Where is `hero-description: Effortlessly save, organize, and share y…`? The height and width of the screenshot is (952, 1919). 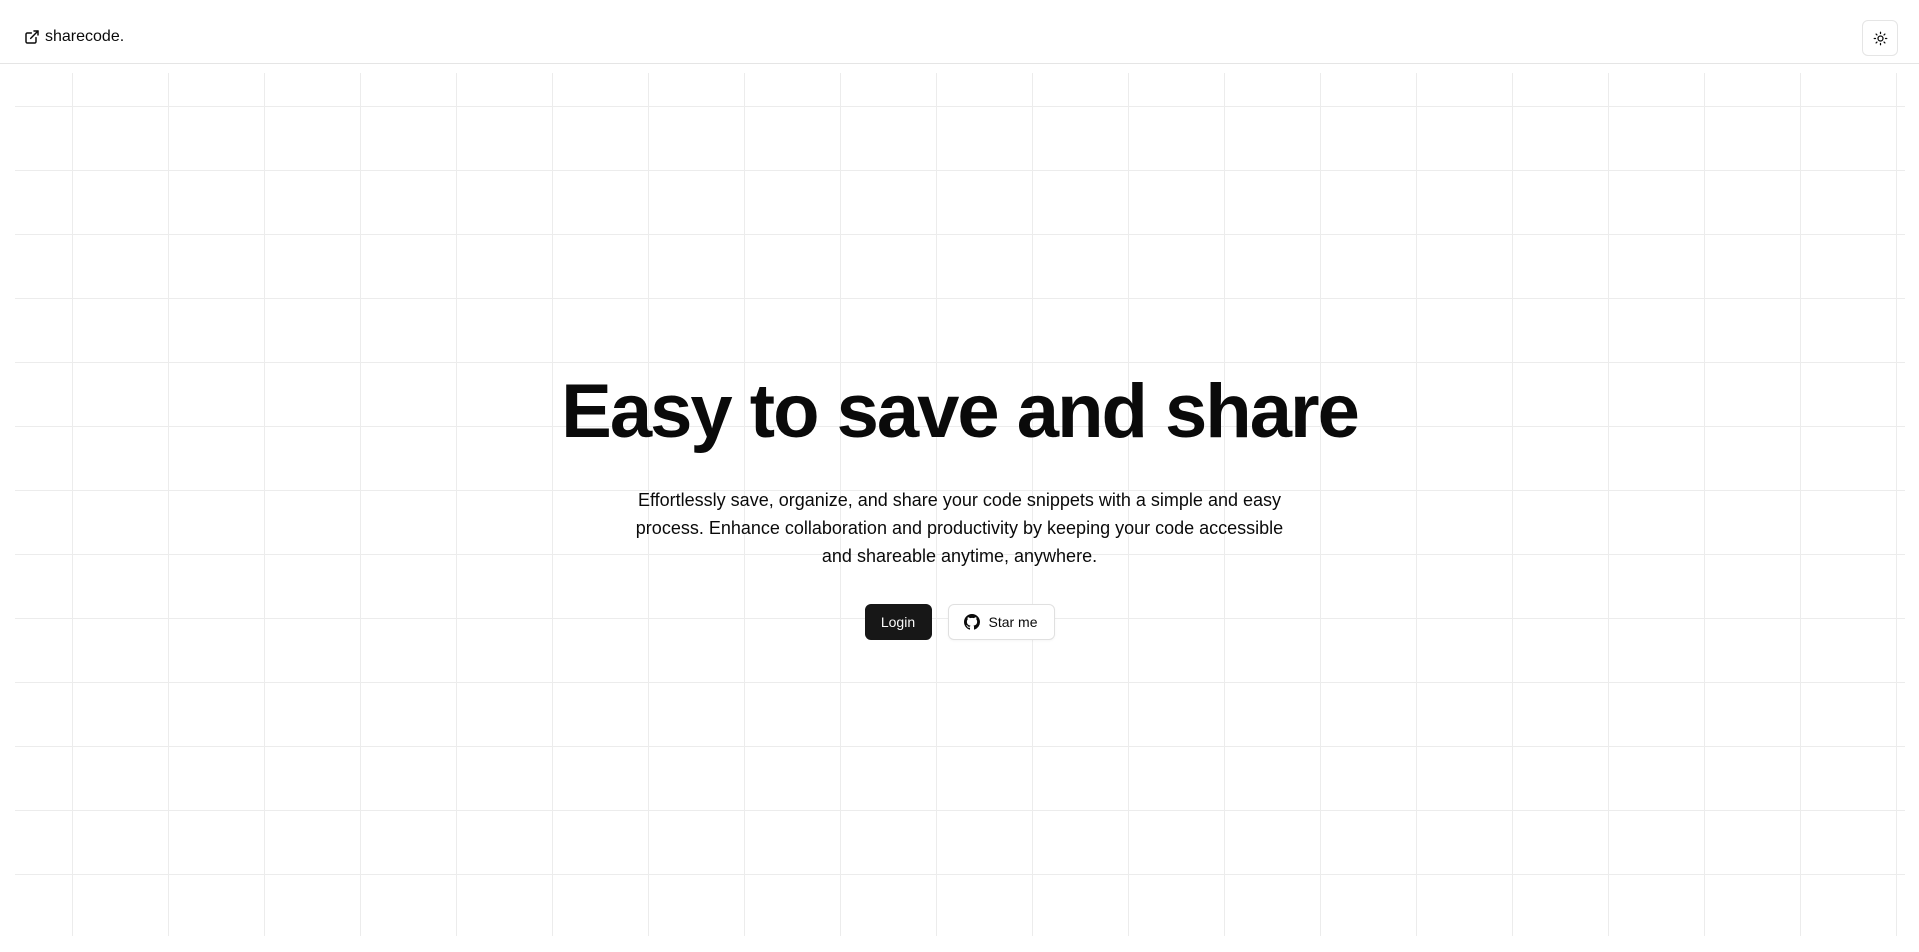
hero-description: Effortlessly save, organize, and share y… is located at coordinates (959, 528).